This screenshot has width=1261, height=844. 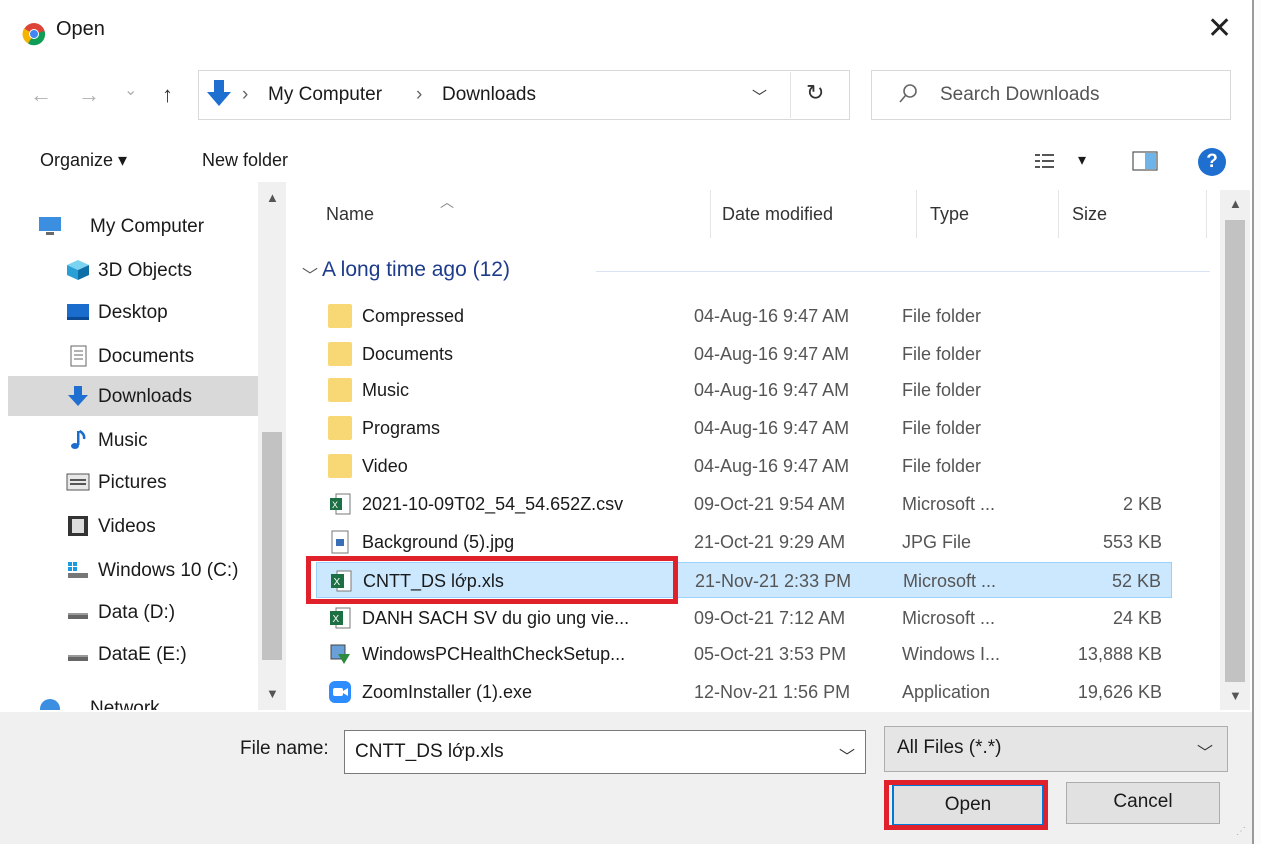 I want to click on file-name-dropdown-icon: ﹀, so click(x=847, y=755).